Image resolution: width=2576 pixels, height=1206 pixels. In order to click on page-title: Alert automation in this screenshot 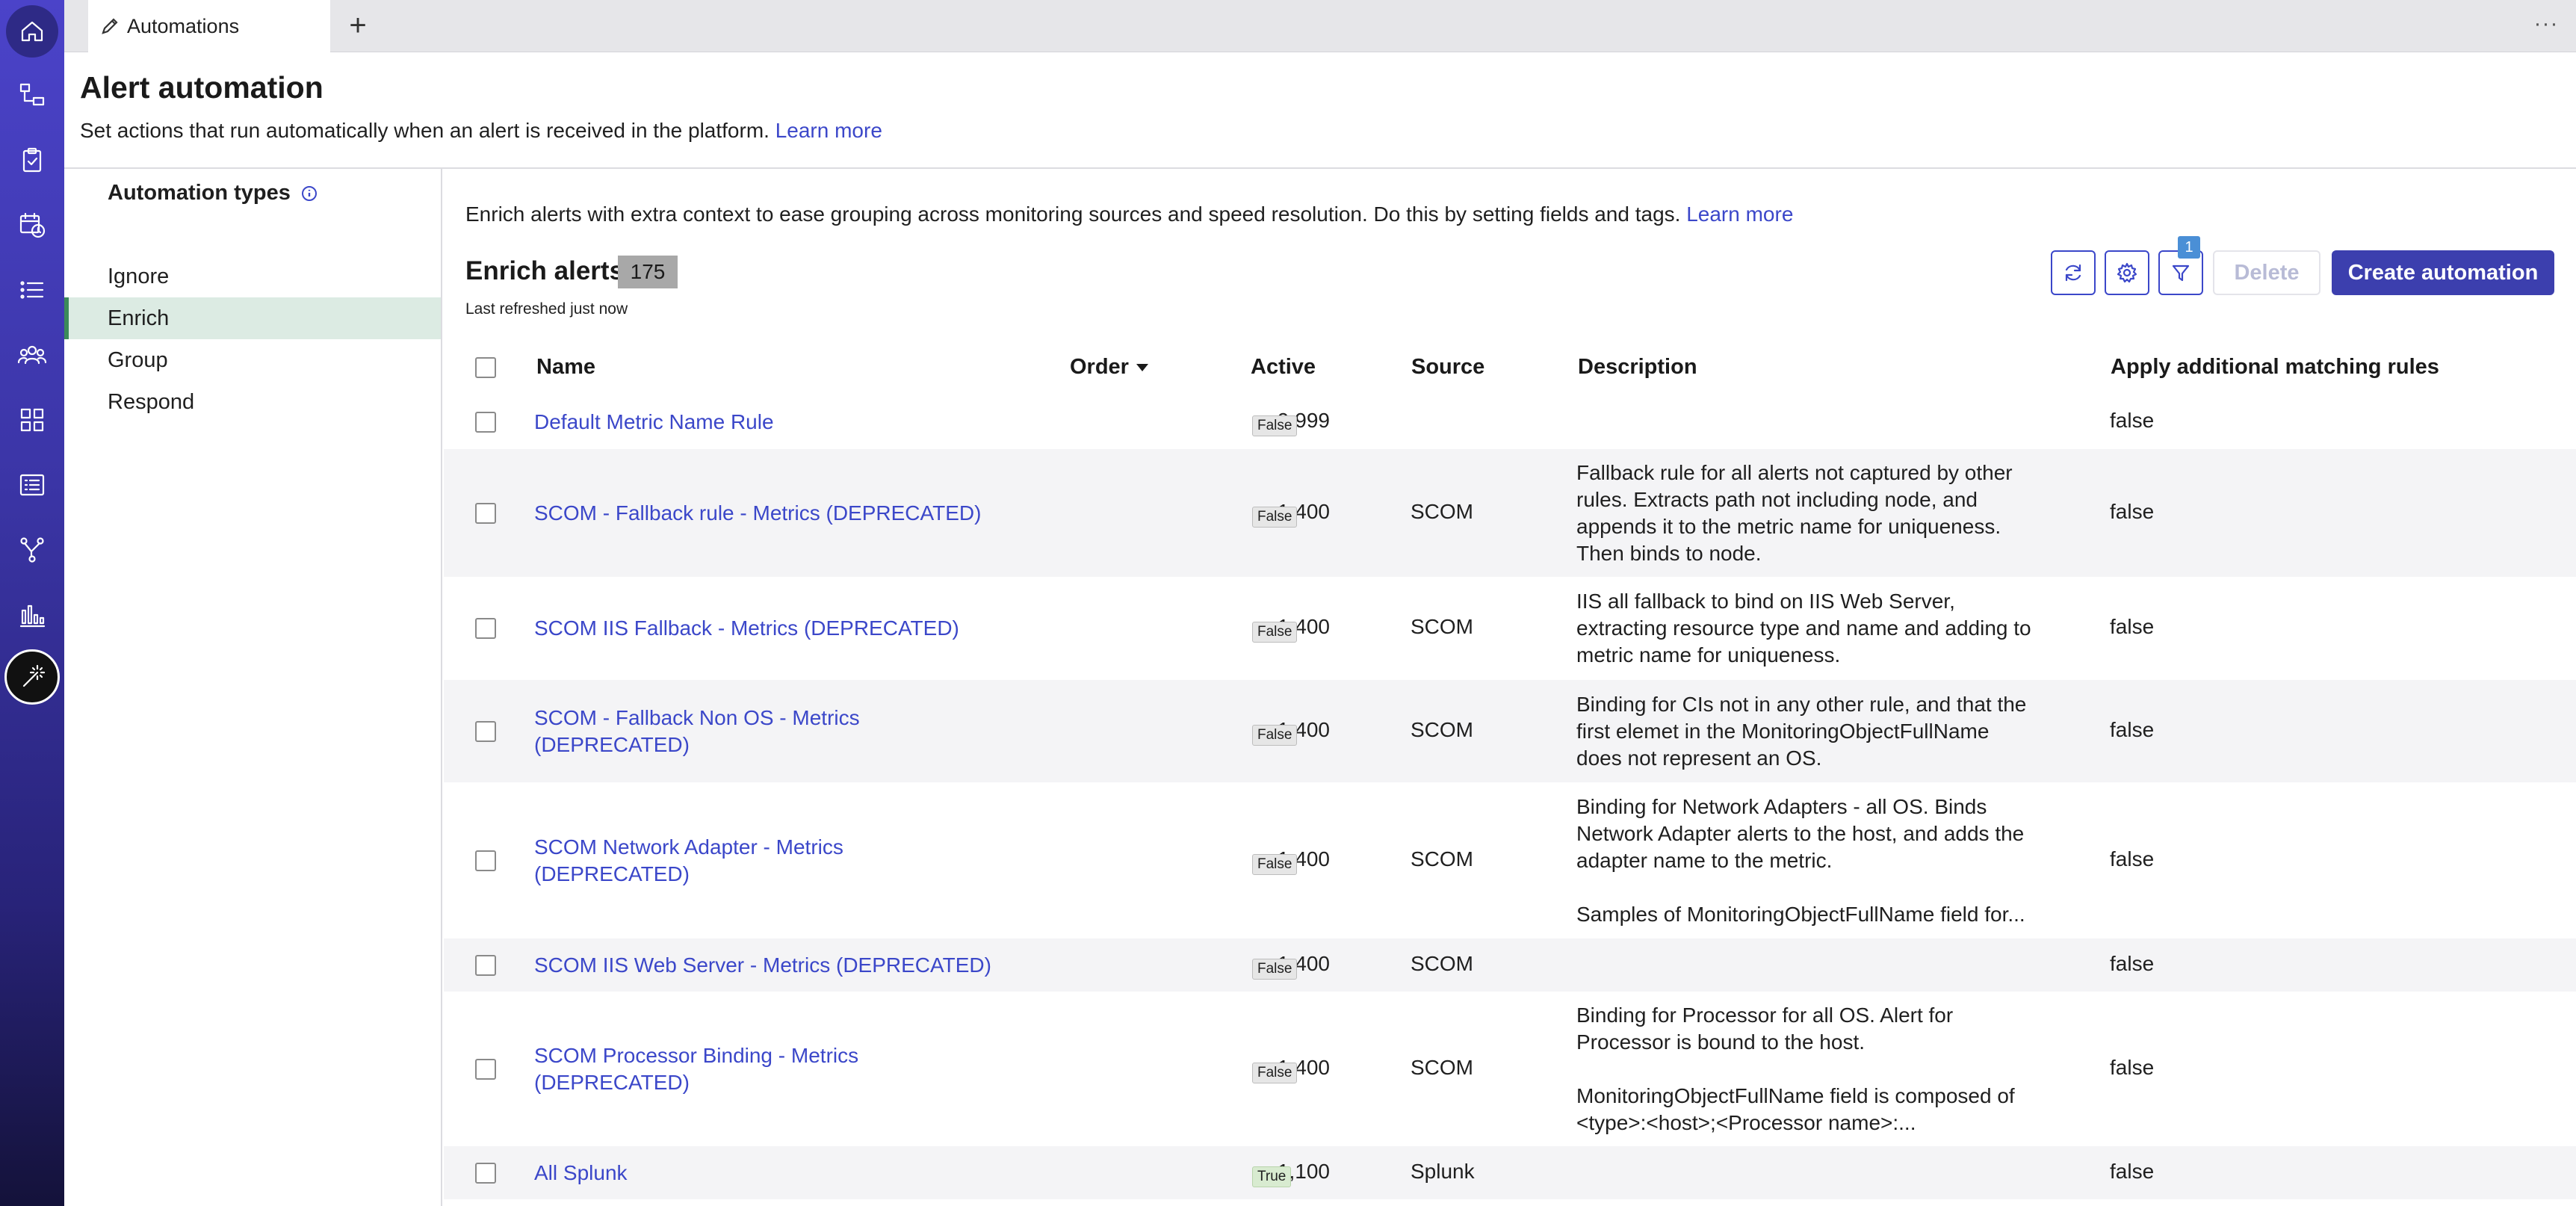, I will do `click(201, 87)`.